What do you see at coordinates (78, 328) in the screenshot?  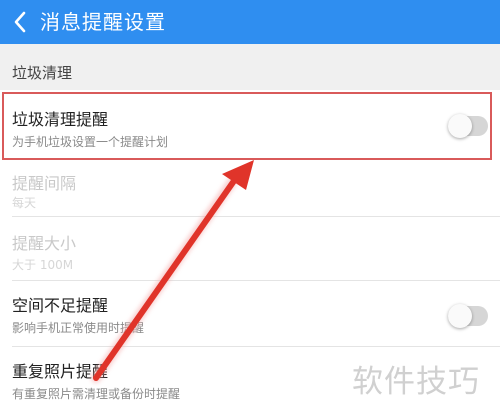 I see `setting-item-subtitle: 影响手机正常使用时提醒` at bounding box center [78, 328].